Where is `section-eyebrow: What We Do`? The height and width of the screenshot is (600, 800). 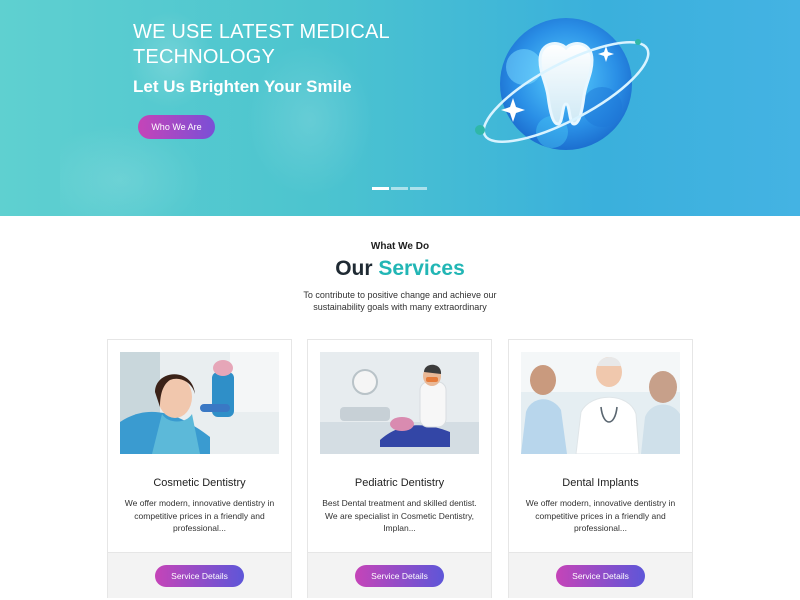 section-eyebrow: What We Do is located at coordinates (400, 246).